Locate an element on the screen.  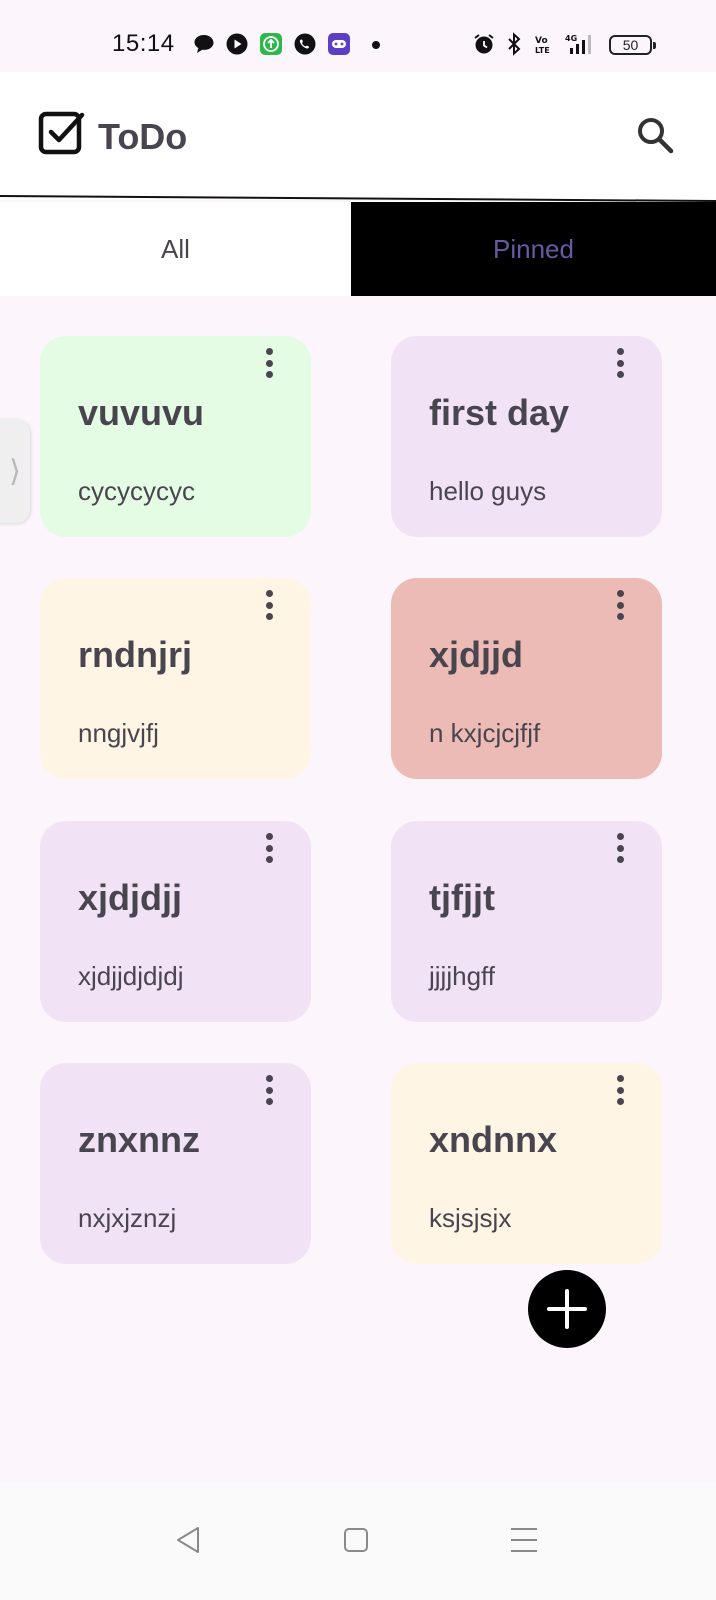
note-title: vuvuvu is located at coordinates (141, 412).